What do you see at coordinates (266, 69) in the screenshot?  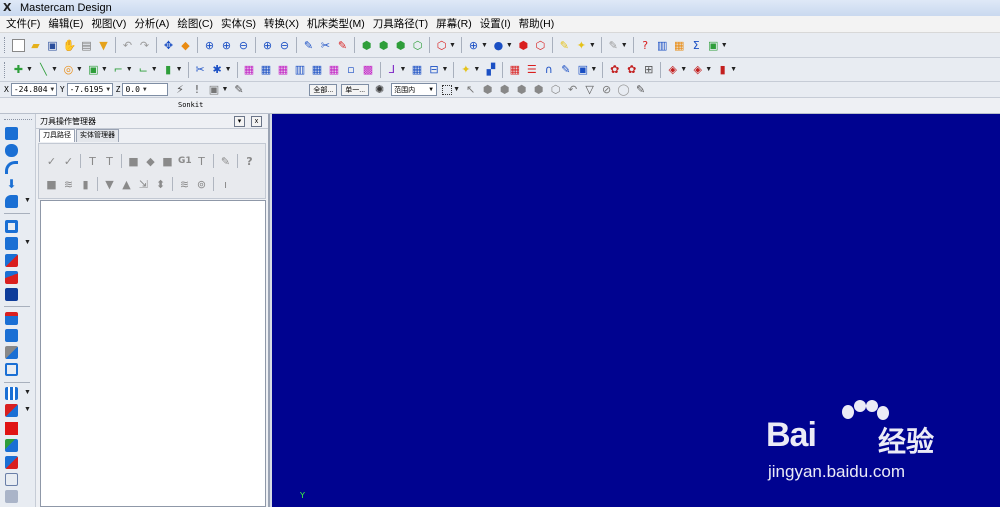 I see `xform-mirror-icon: ▦` at bounding box center [266, 69].